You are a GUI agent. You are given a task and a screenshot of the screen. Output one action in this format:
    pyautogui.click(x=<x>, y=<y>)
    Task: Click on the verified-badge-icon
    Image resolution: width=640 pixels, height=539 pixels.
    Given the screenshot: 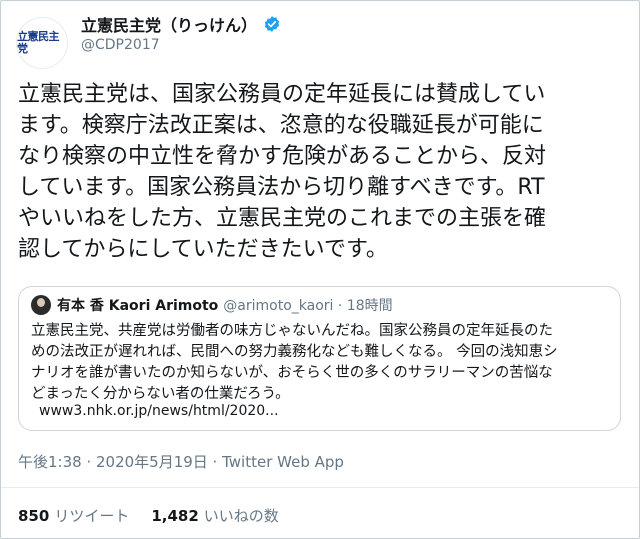 What is the action you would take?
    pyautogui.click(x=272, y=24)
    